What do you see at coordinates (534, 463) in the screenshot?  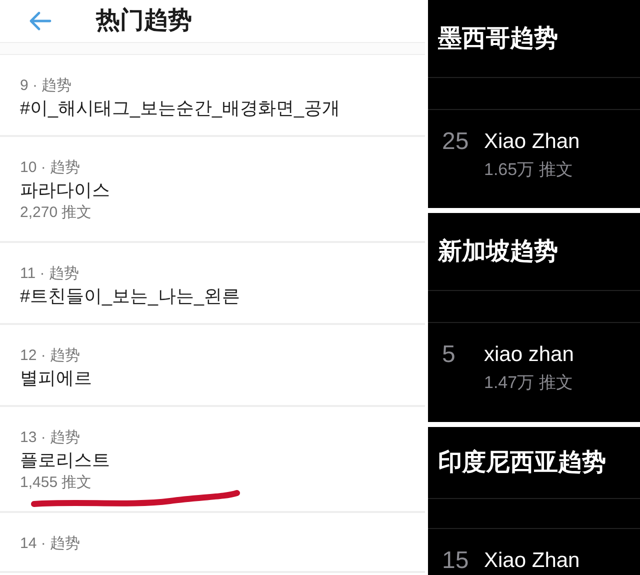 I see `panel-title: 印度尼西亚趋势` at bounding box center [534, 463].